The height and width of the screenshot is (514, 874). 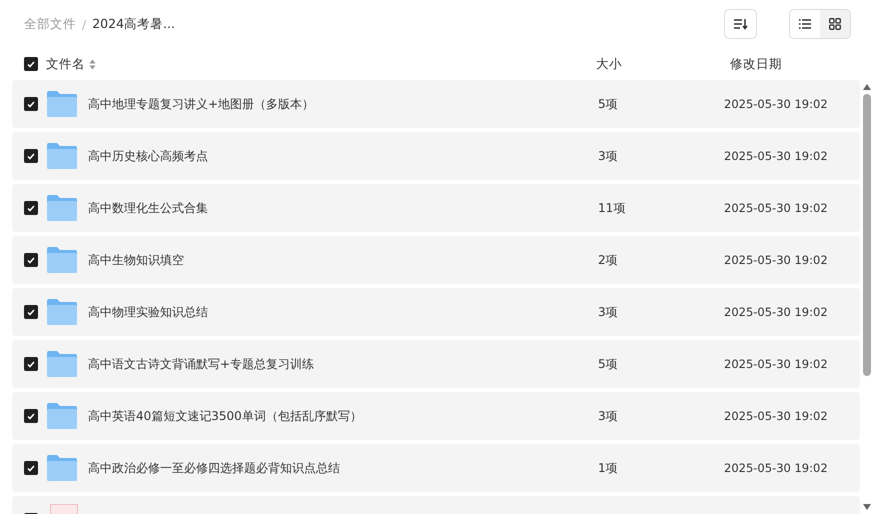 I want to click on sort-arrows-icon, so click(x=92, y=64).